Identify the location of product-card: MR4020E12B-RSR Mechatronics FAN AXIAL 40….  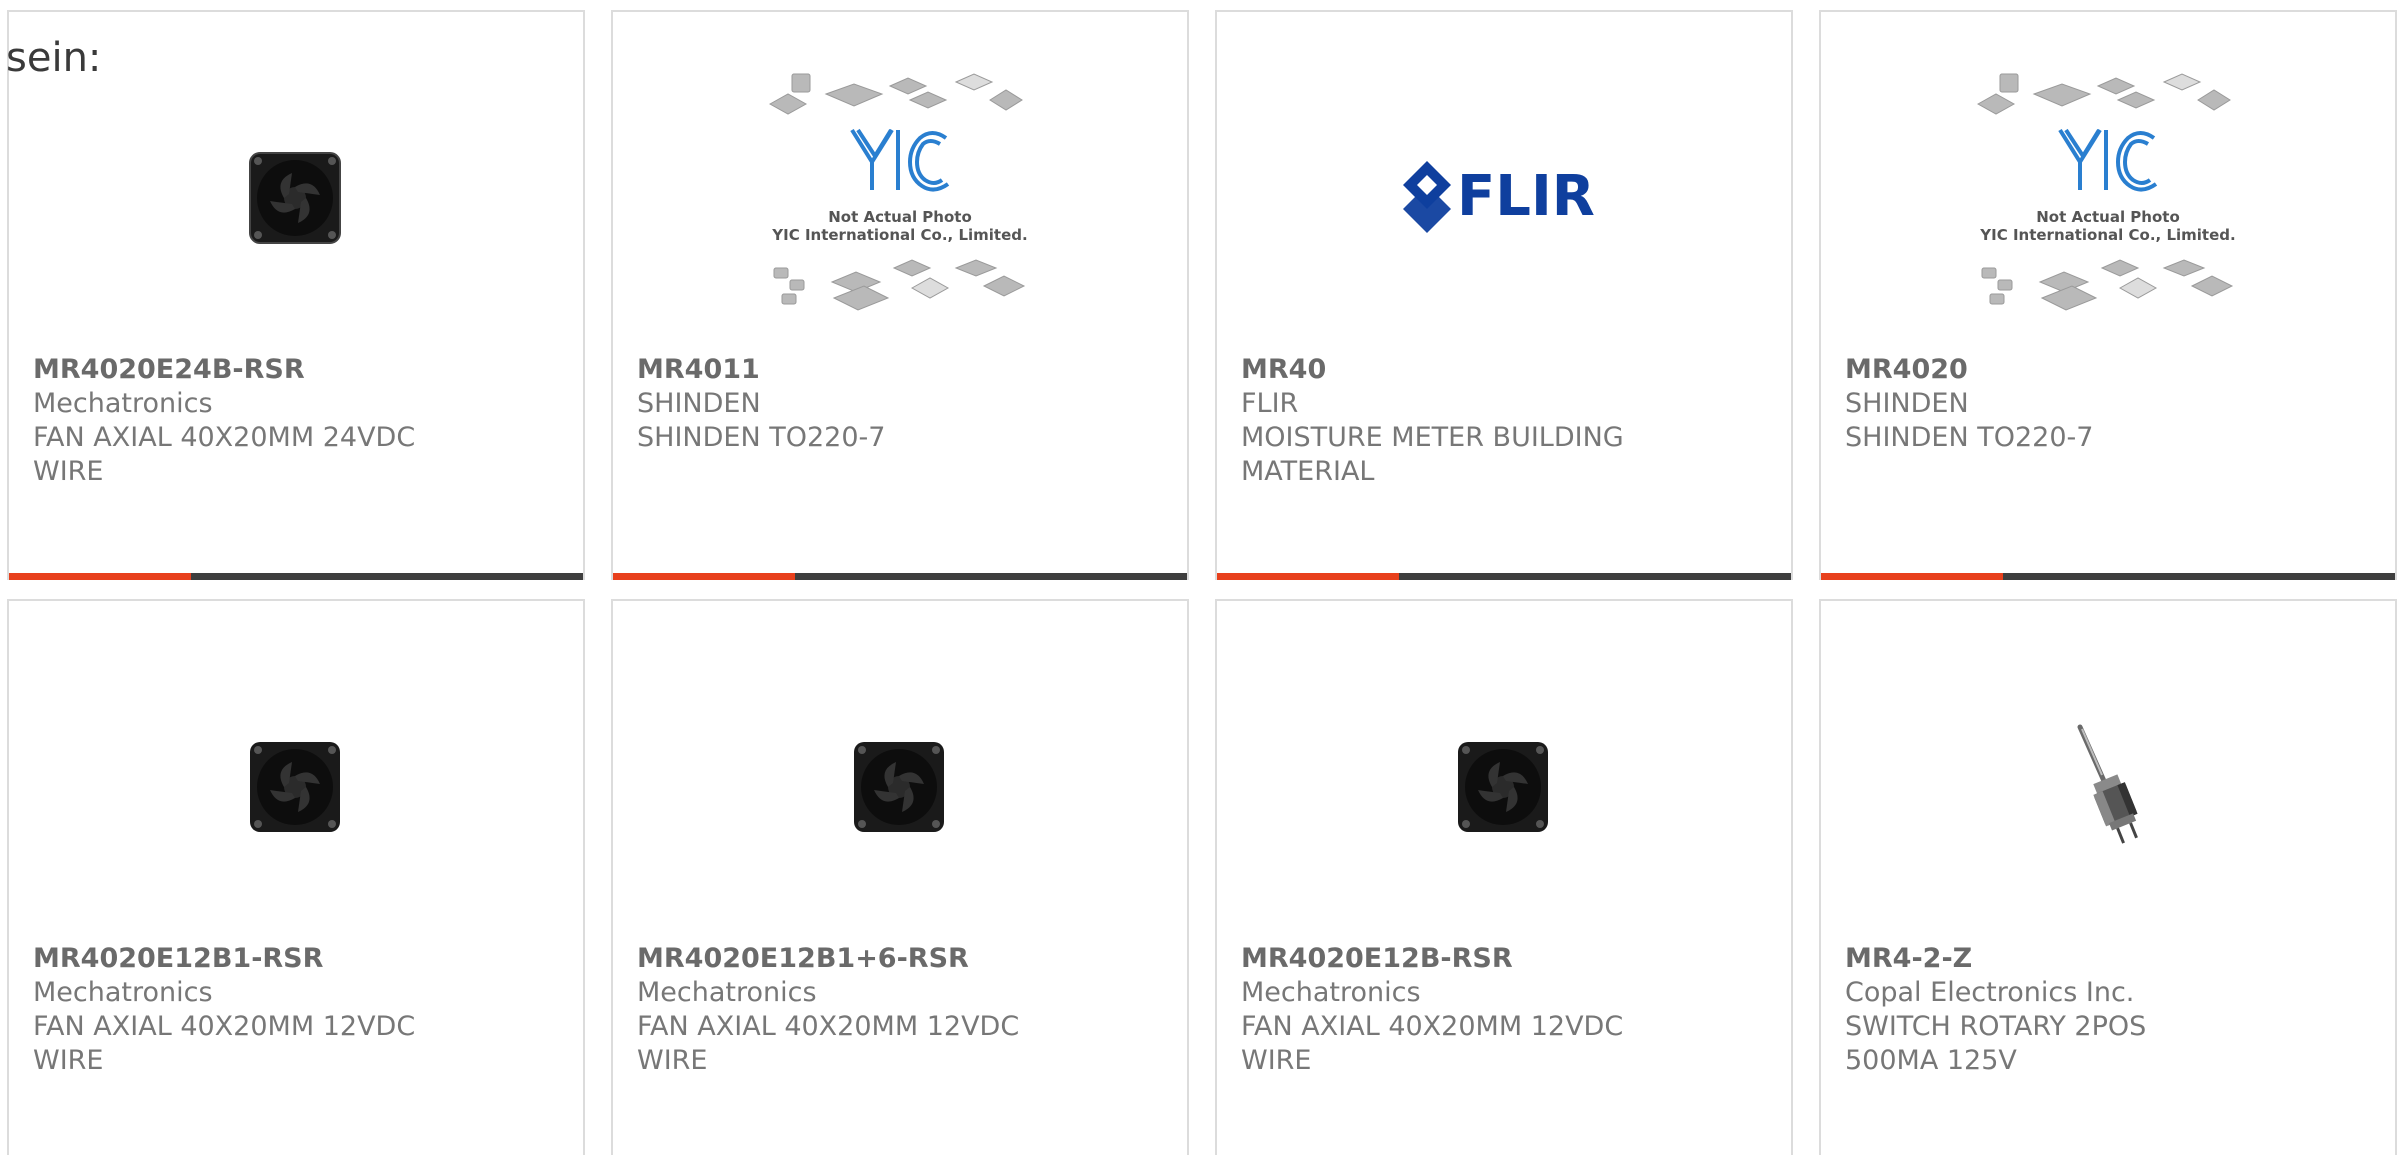
(1504, 877).